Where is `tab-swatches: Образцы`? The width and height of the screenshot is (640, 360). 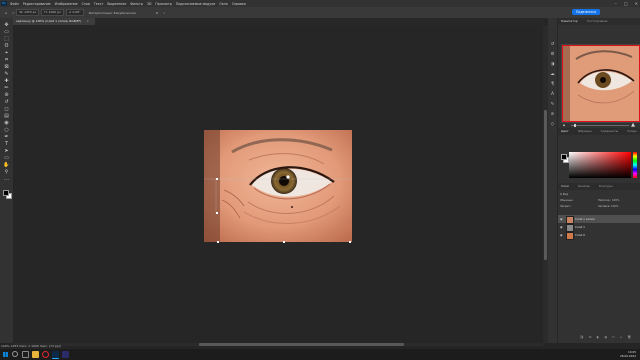 tab-swatches: Образцы is located at coordinates (585, 131).